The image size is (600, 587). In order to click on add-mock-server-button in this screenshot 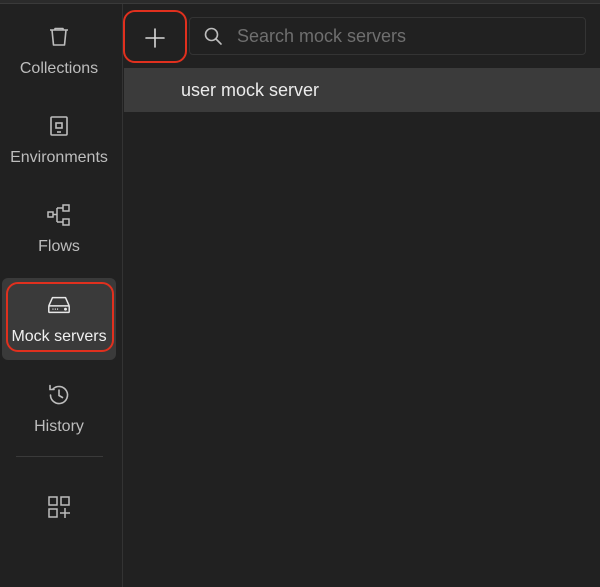, I will do `click(154, 38)`.